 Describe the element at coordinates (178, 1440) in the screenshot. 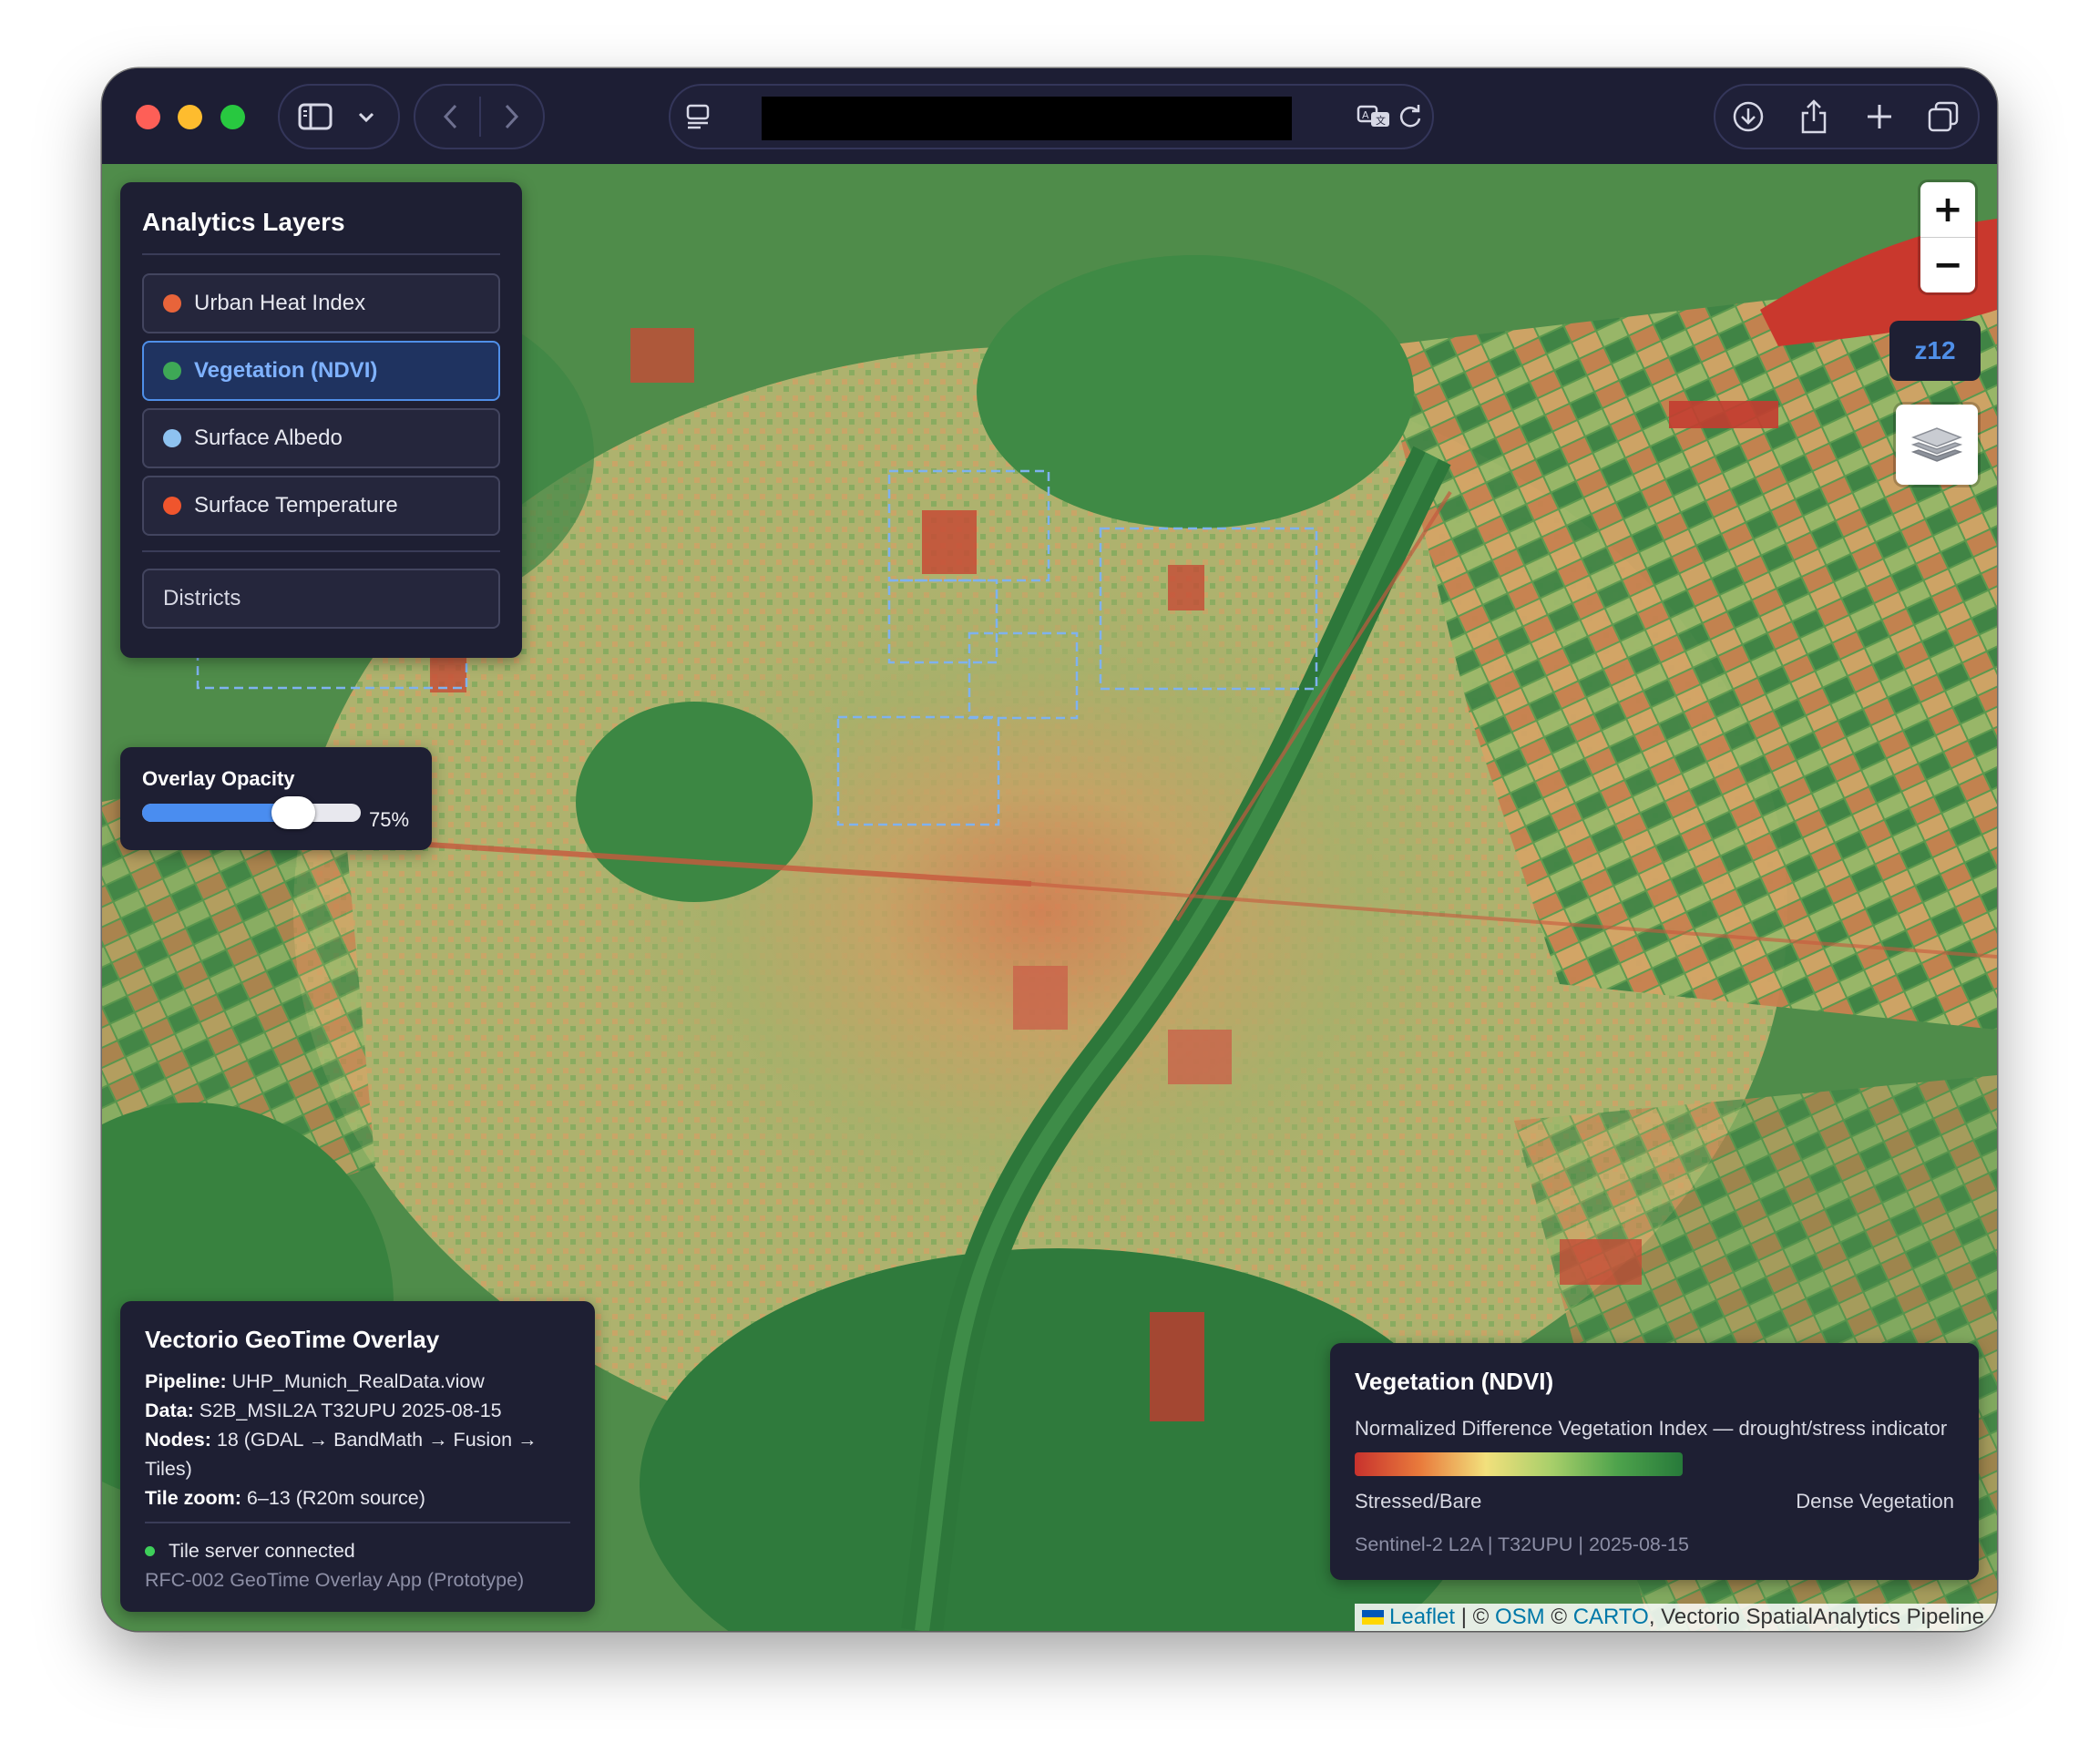

I see `nodes-label: Nodes:` at that location.